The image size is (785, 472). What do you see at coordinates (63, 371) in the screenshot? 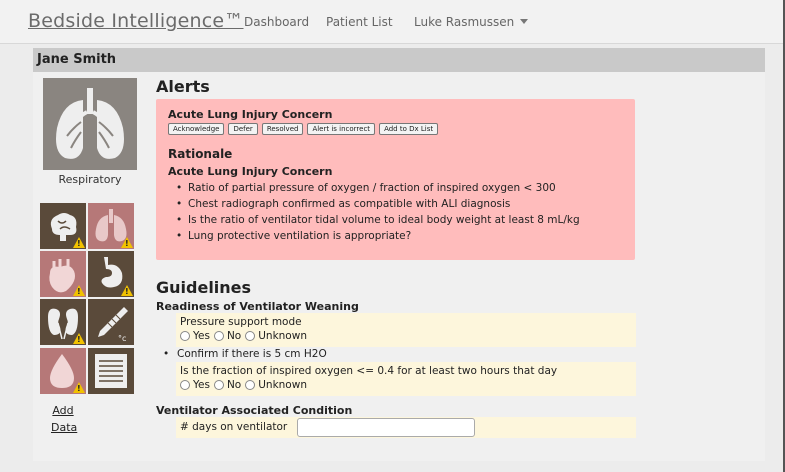
I see `tile-blood` at bounding box center [63, 371].